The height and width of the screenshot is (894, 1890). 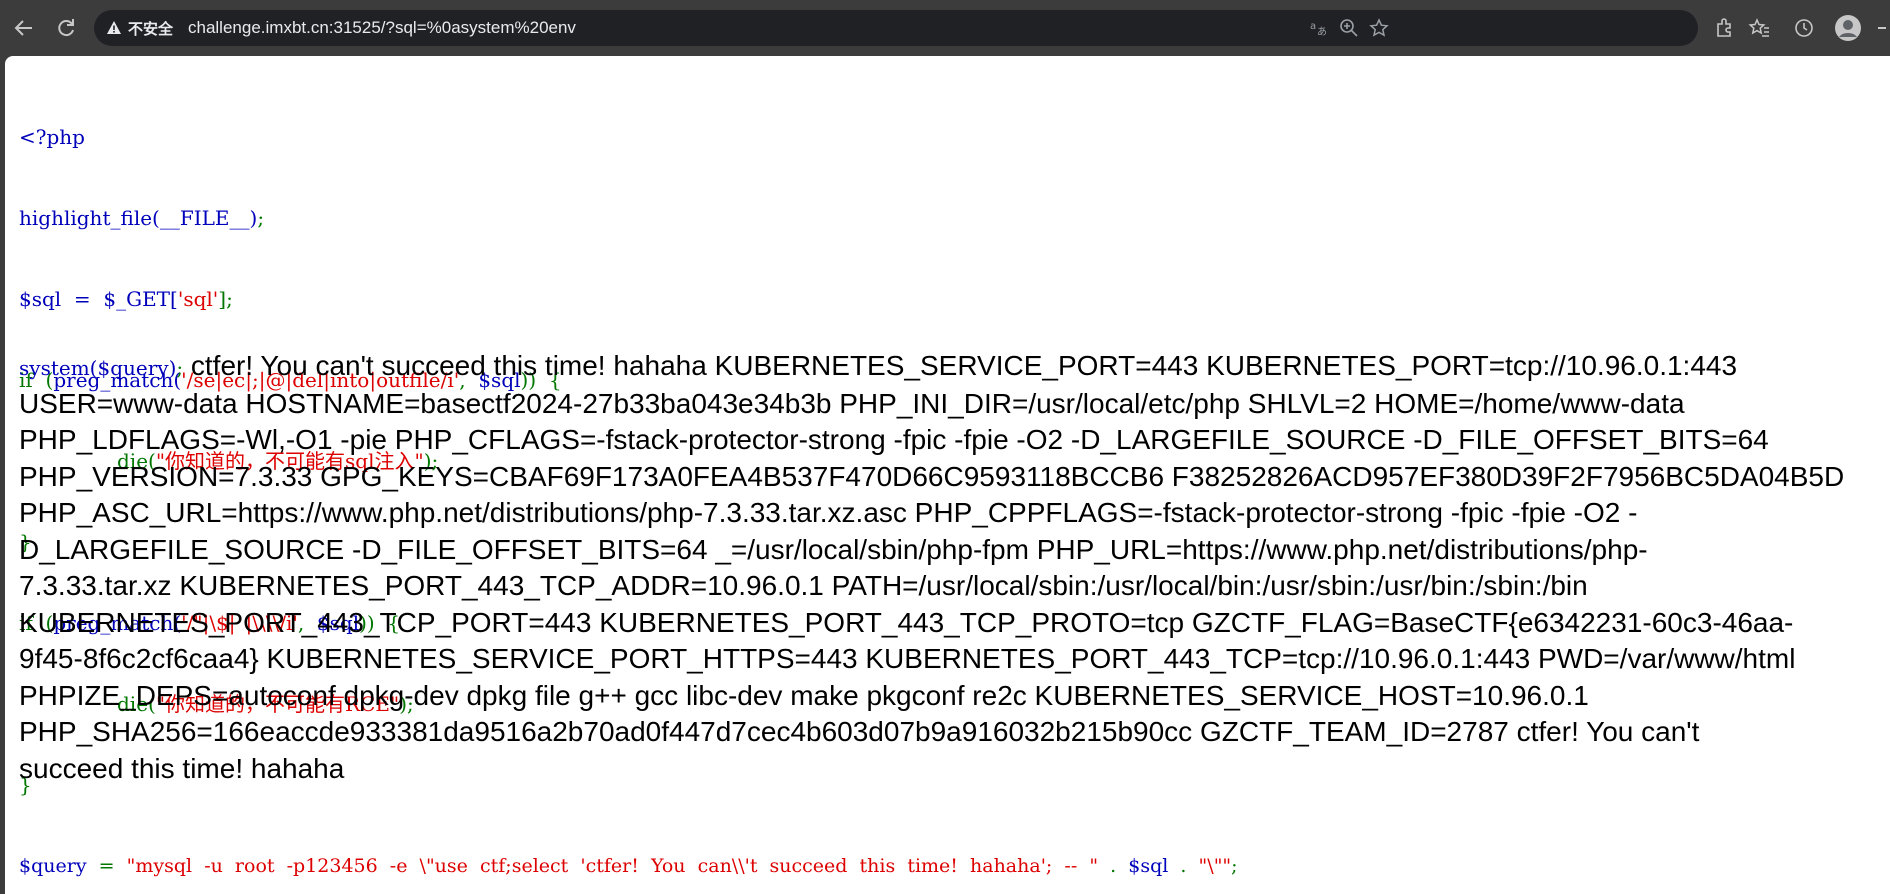 I want to click on security-indicator: 不安全, so click(x=139, y=28).